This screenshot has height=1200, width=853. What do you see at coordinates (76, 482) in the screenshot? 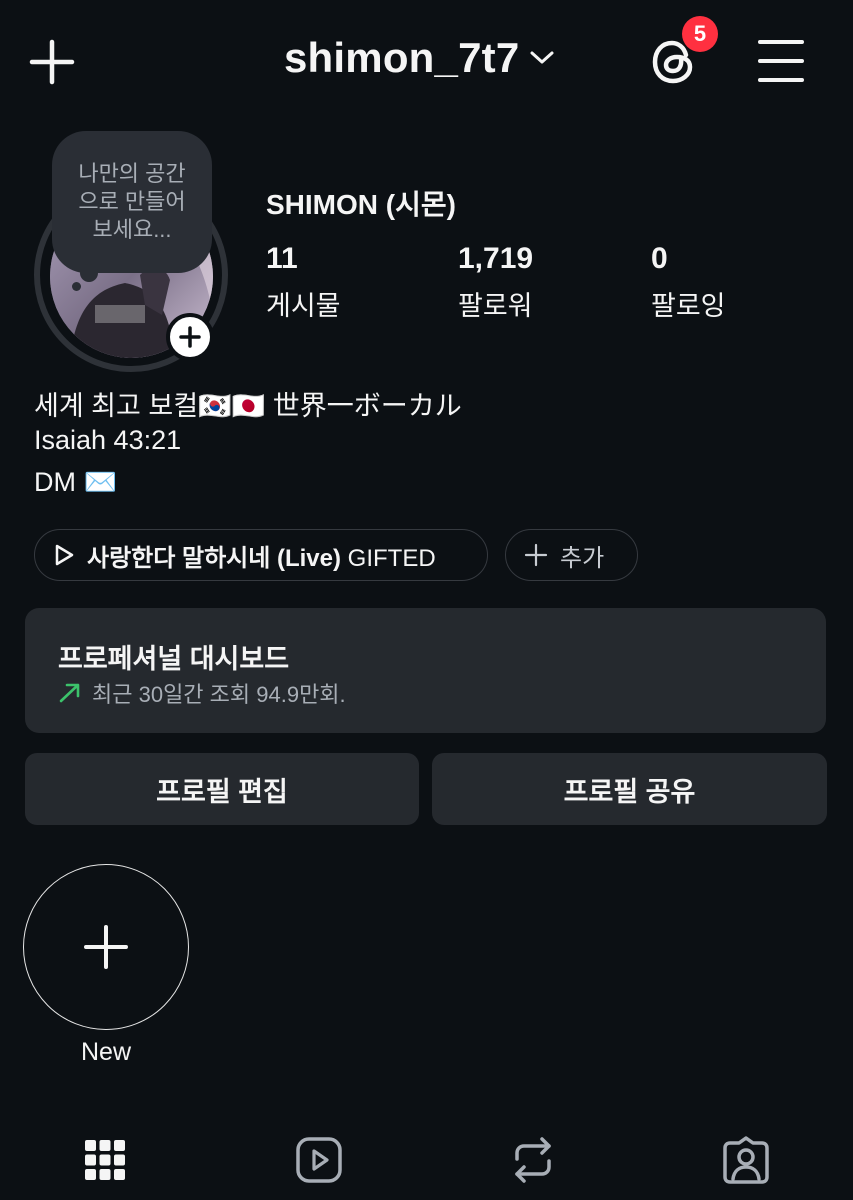
I see `bio-line-3: DM ✉️` at bounding box center [76, 482].